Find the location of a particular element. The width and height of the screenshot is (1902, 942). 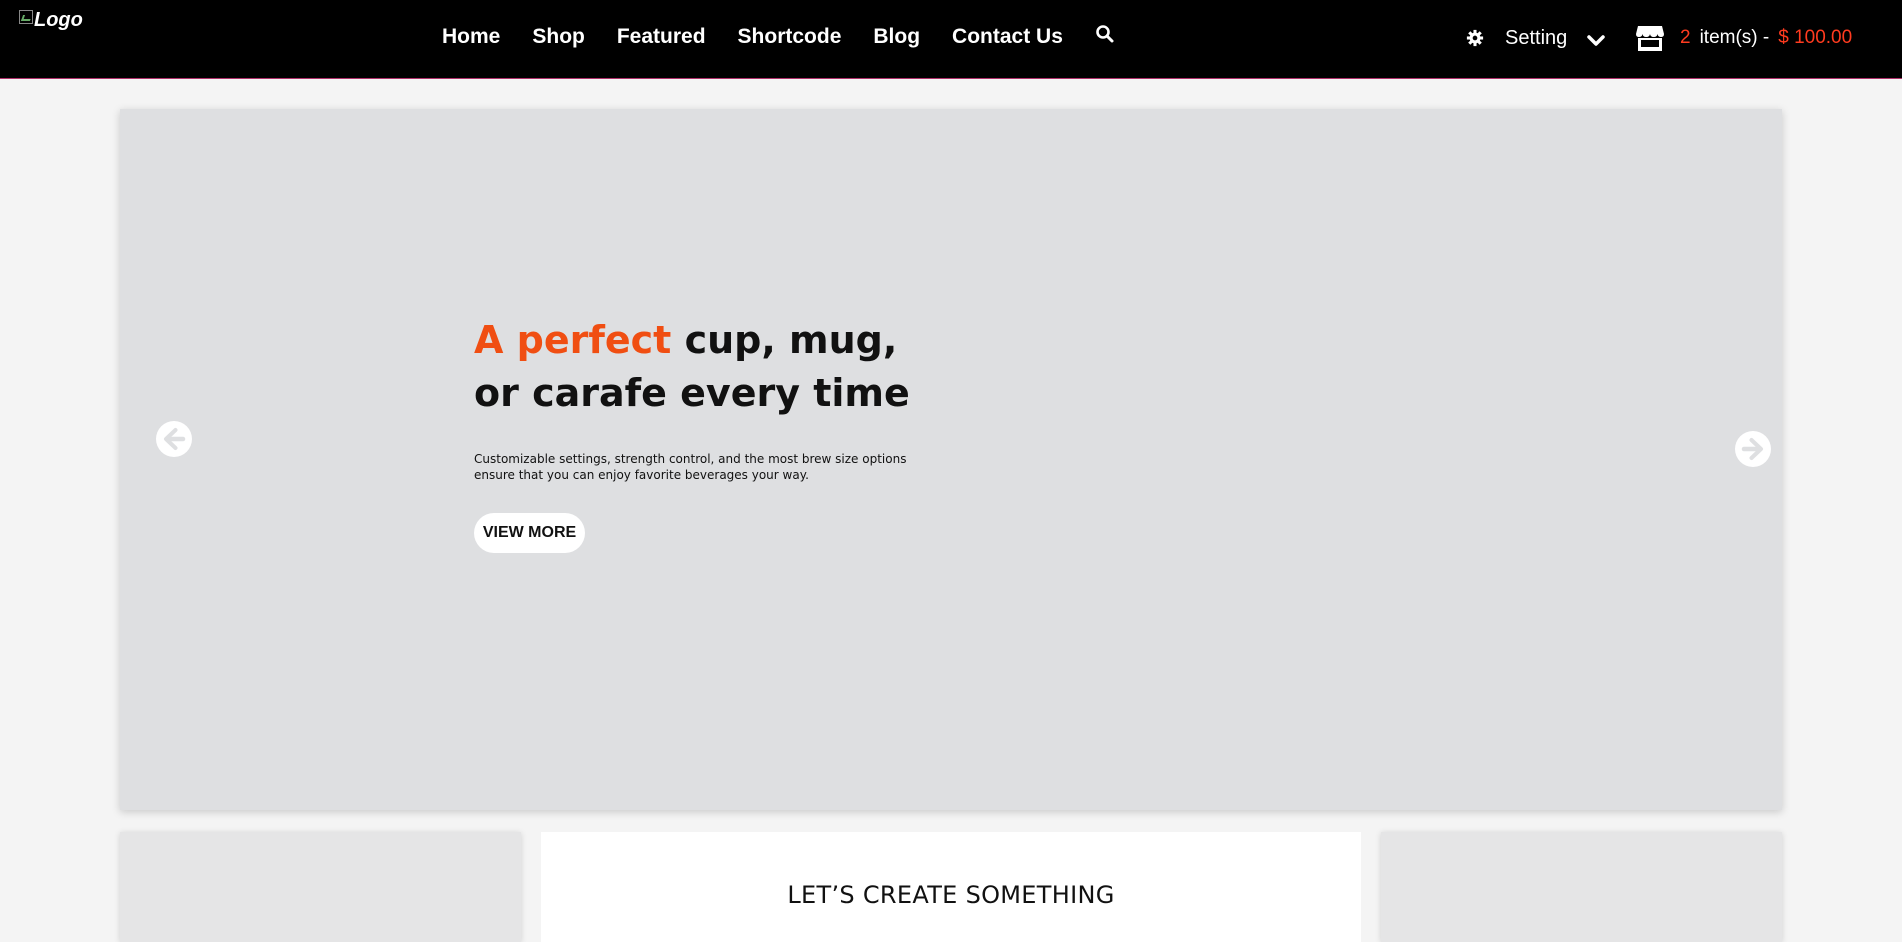

cart-summary: 2 item(s) - $ 100.00 is located at coordinates (1743, 38).